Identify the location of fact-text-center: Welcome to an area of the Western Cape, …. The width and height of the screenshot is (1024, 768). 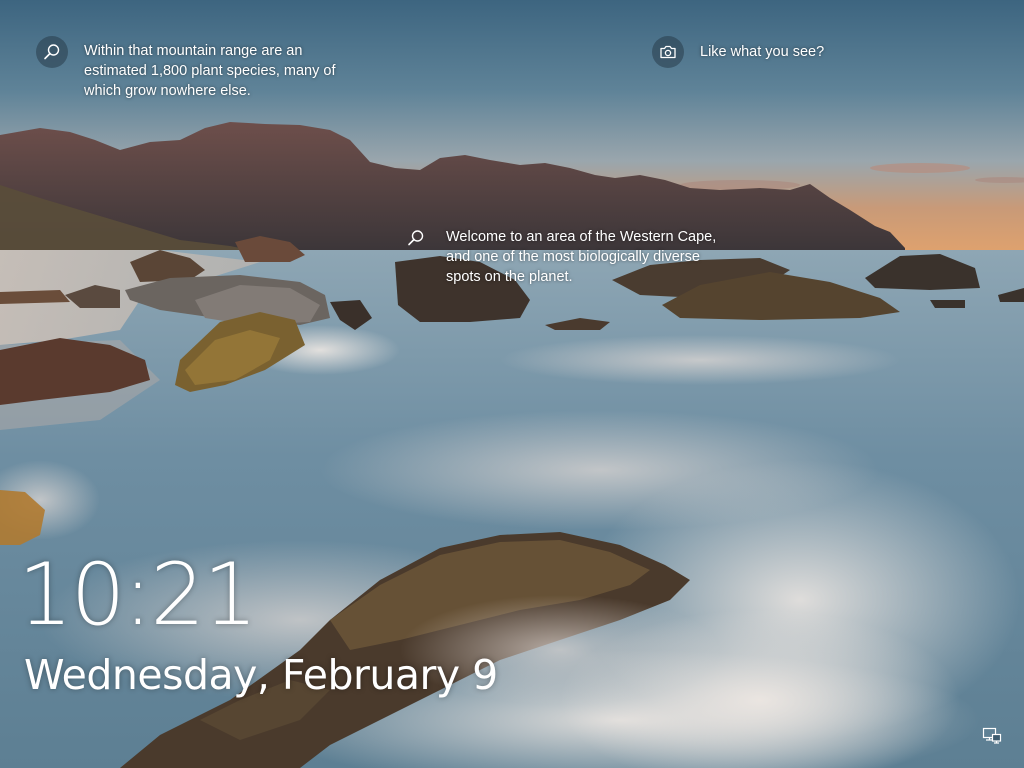
(581, 257).